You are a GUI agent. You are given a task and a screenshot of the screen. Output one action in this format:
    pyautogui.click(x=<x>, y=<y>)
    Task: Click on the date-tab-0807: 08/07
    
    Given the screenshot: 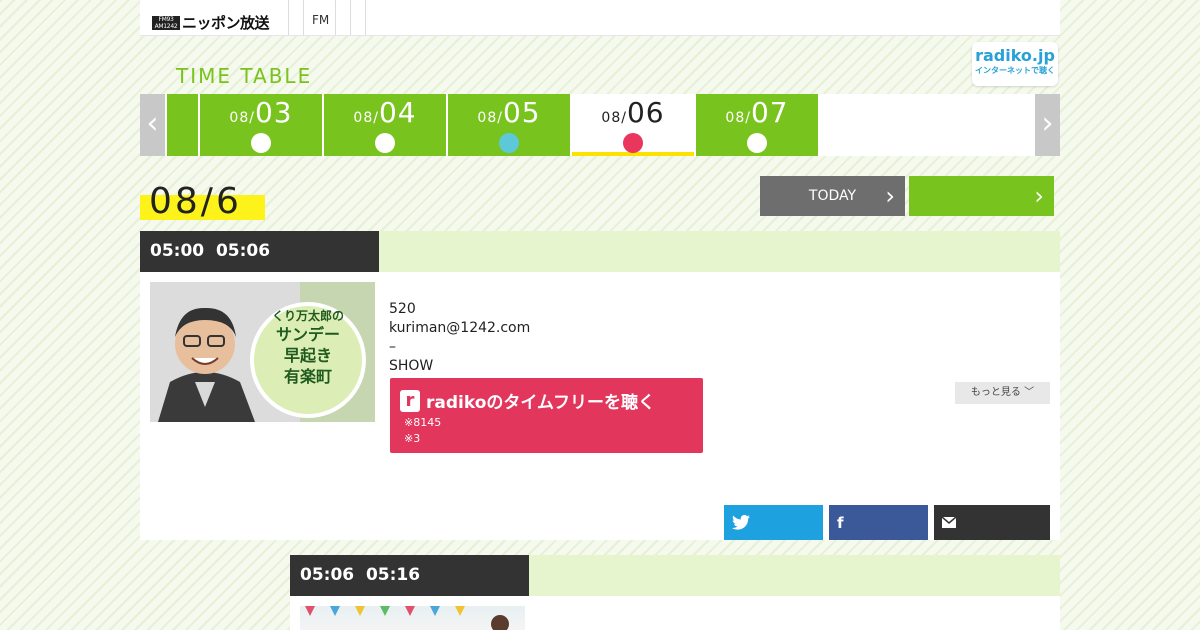 What is the action you would take?
    pyautogui.click(x=757, y=125)
    